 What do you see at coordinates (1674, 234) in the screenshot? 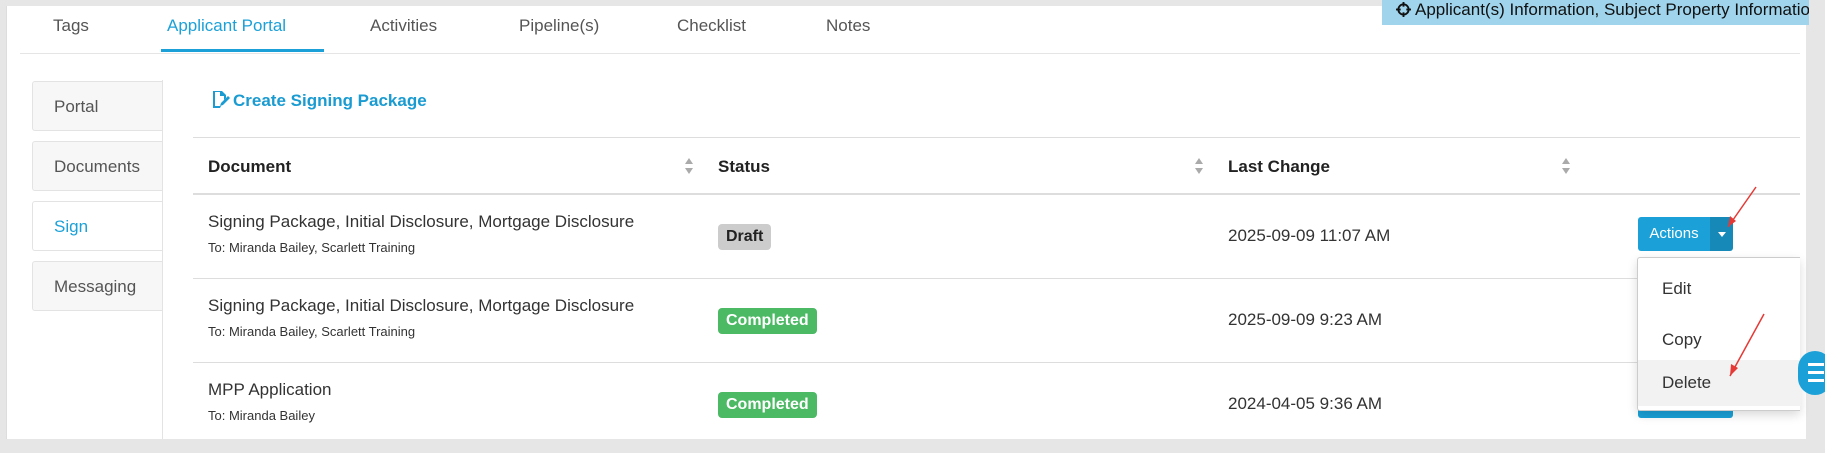
I see `actions-button: Actions` at bounding box center [1674, 234].